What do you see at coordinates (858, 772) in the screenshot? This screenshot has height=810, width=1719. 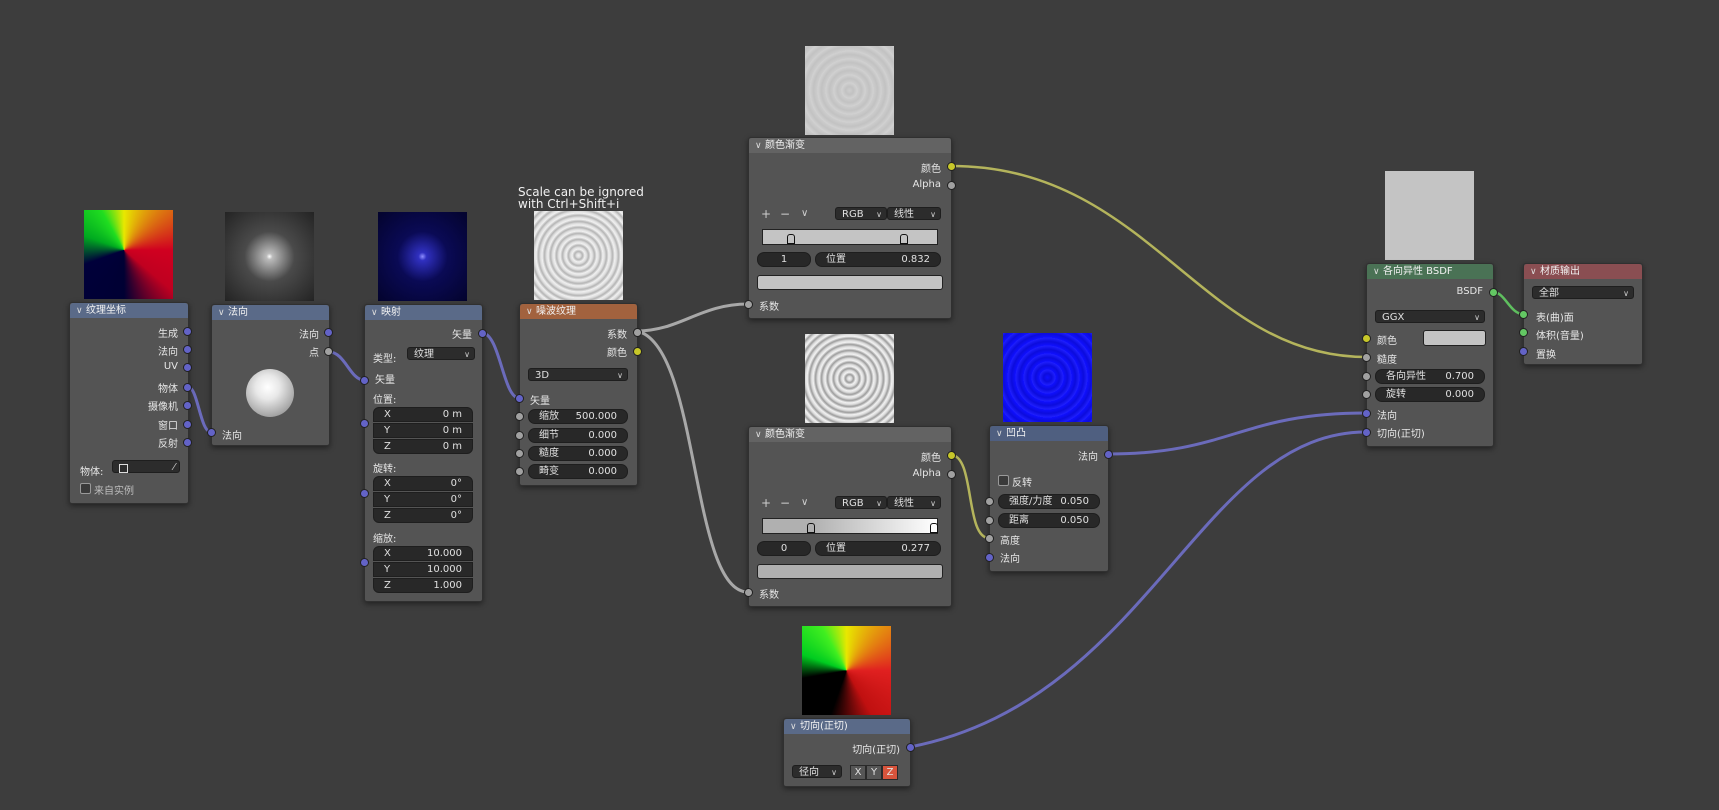 I see `axis-x-button: X` at bounding box center [858, 772].